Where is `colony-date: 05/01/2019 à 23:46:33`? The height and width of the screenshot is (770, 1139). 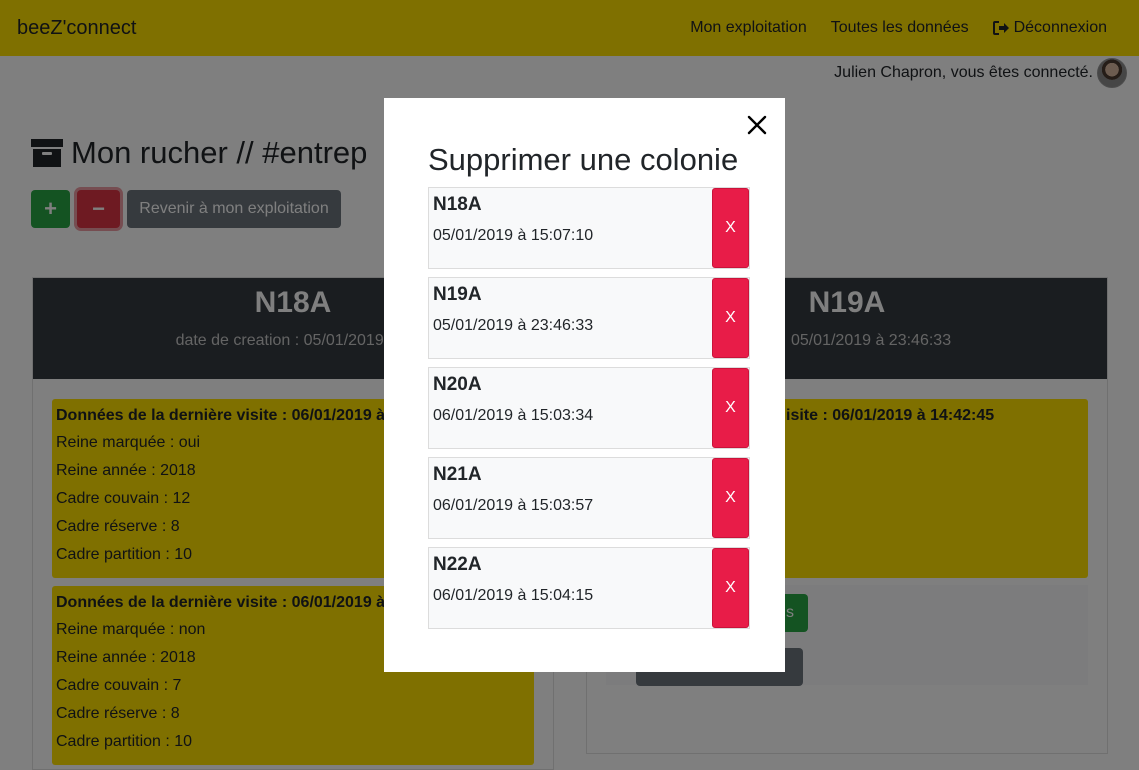 colony-date: 05/01/2019 à 23:46:33 is located at coordinates (513, 325).